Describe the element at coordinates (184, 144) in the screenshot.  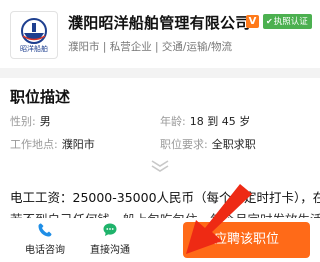
I see `requirement-label: 职位要求:` at that location.